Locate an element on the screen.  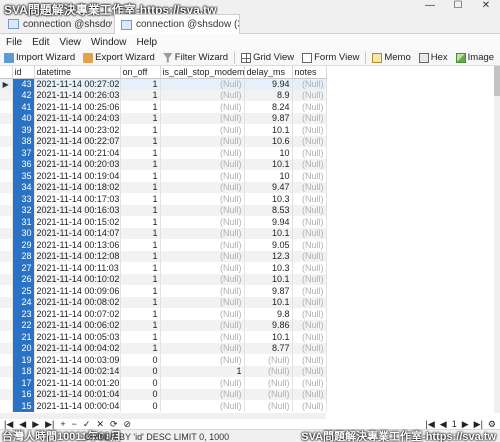
cell-id: 31 is located at coordinates (23, 222).